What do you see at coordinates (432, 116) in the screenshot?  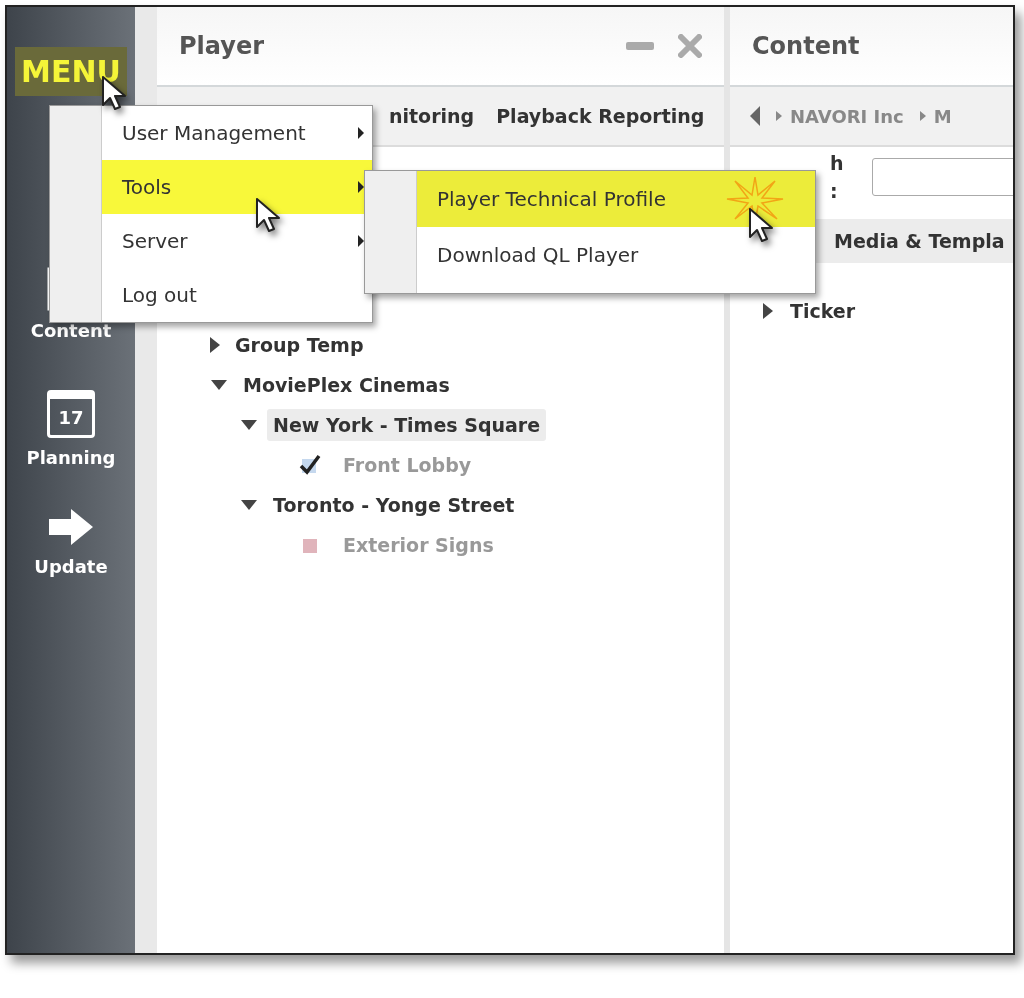 I see `tab: nitoring` at bounding box center [432, 116].